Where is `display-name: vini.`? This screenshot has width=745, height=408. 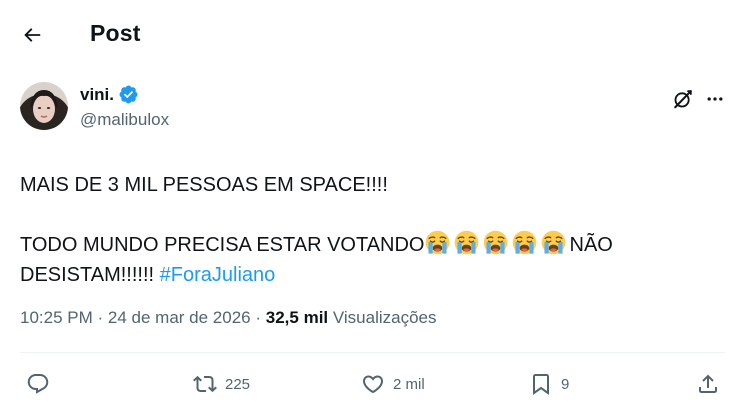
display-name: vini. is located at coordinates (97, 95).